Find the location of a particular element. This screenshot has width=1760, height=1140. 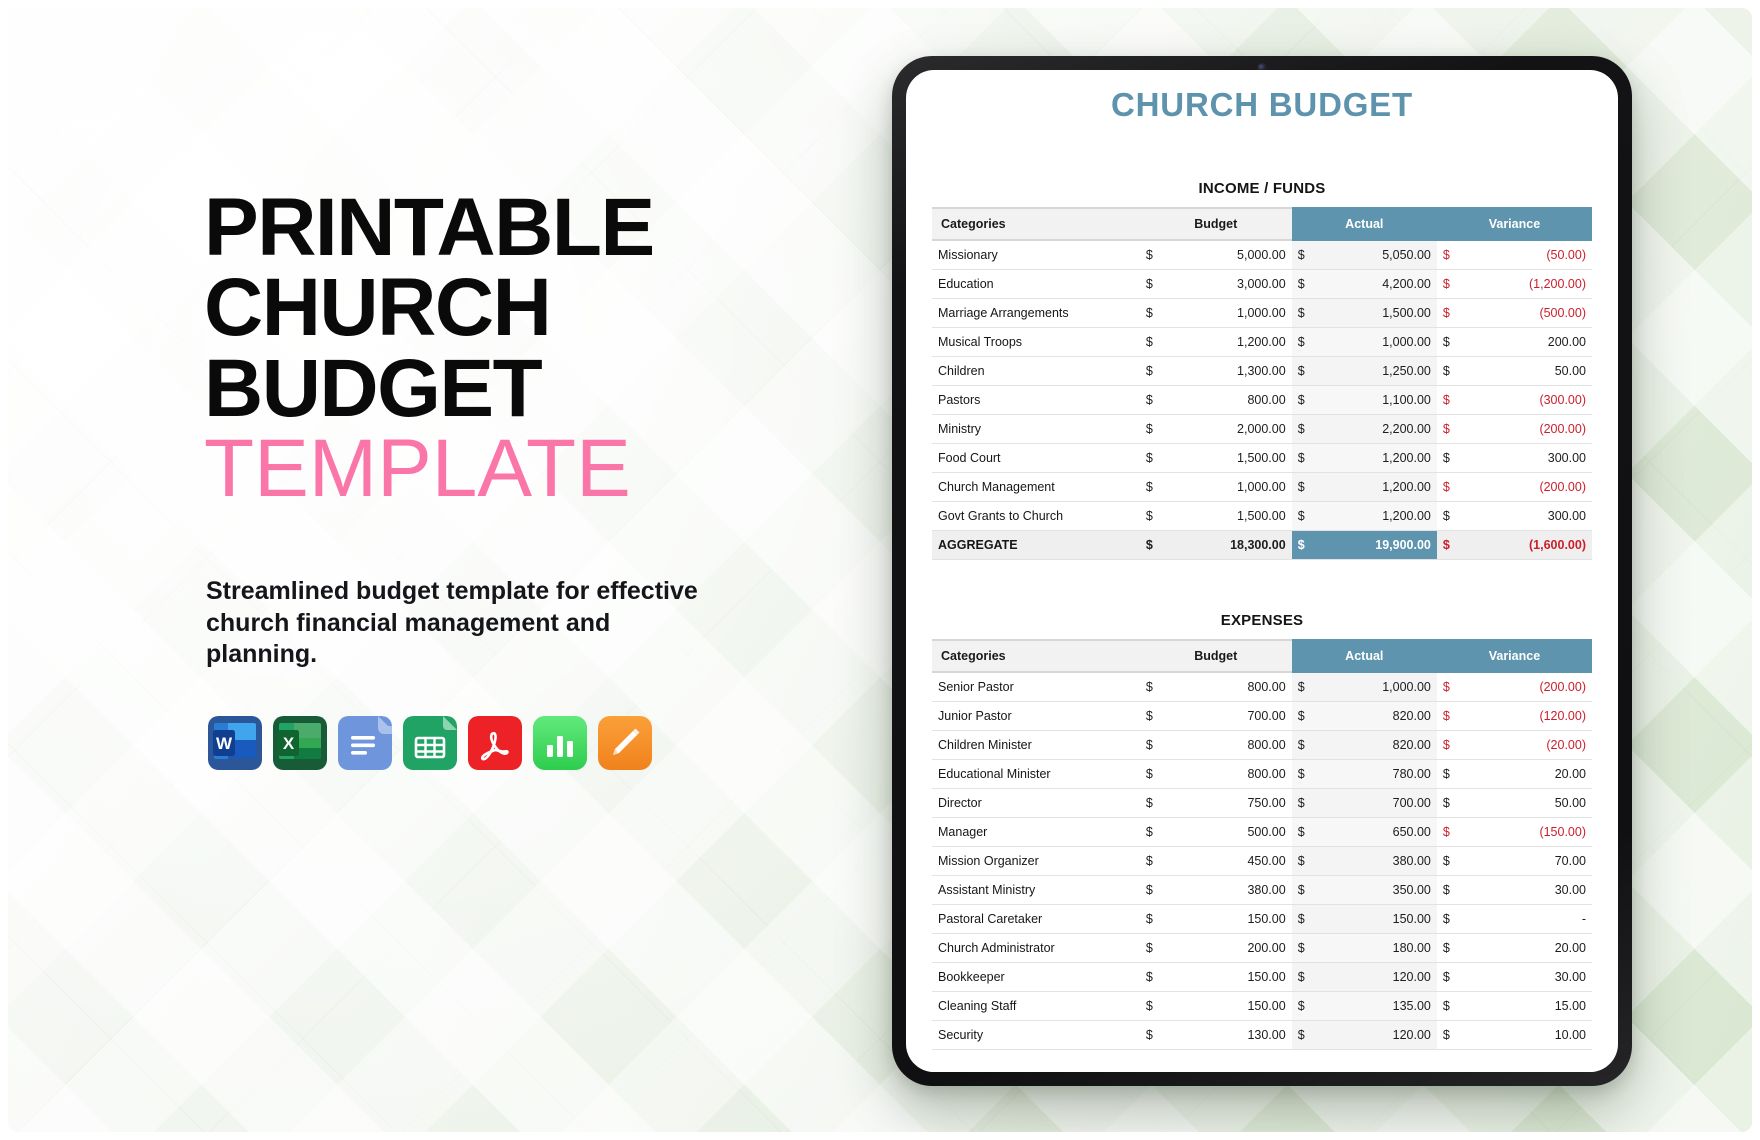

cell-budget-value: 1,000.00 is located at coordinates (1232, 487).